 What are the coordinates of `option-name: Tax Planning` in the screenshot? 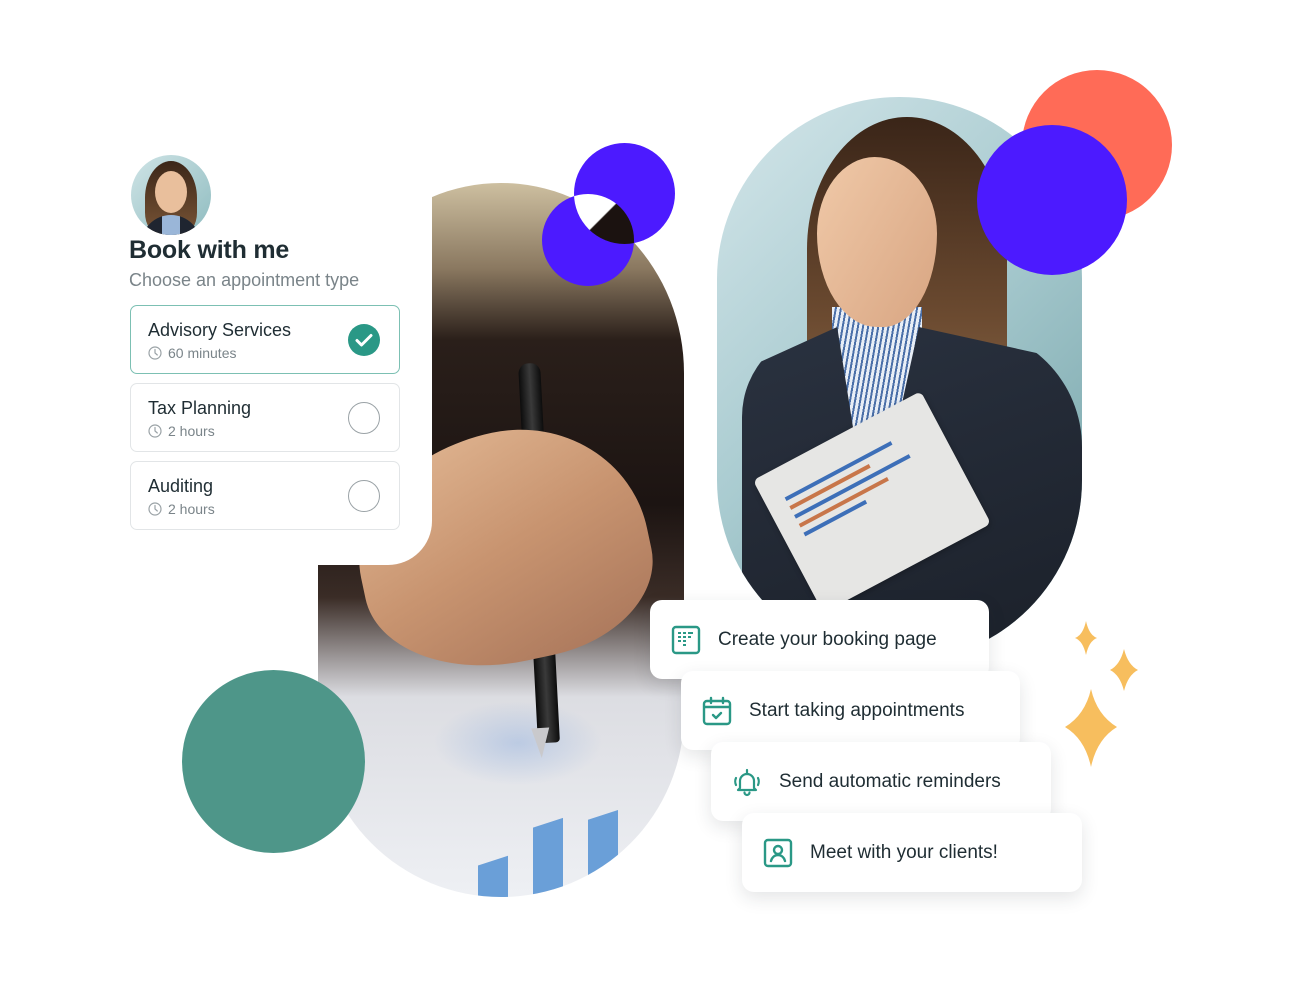 It's located at (200, 408).